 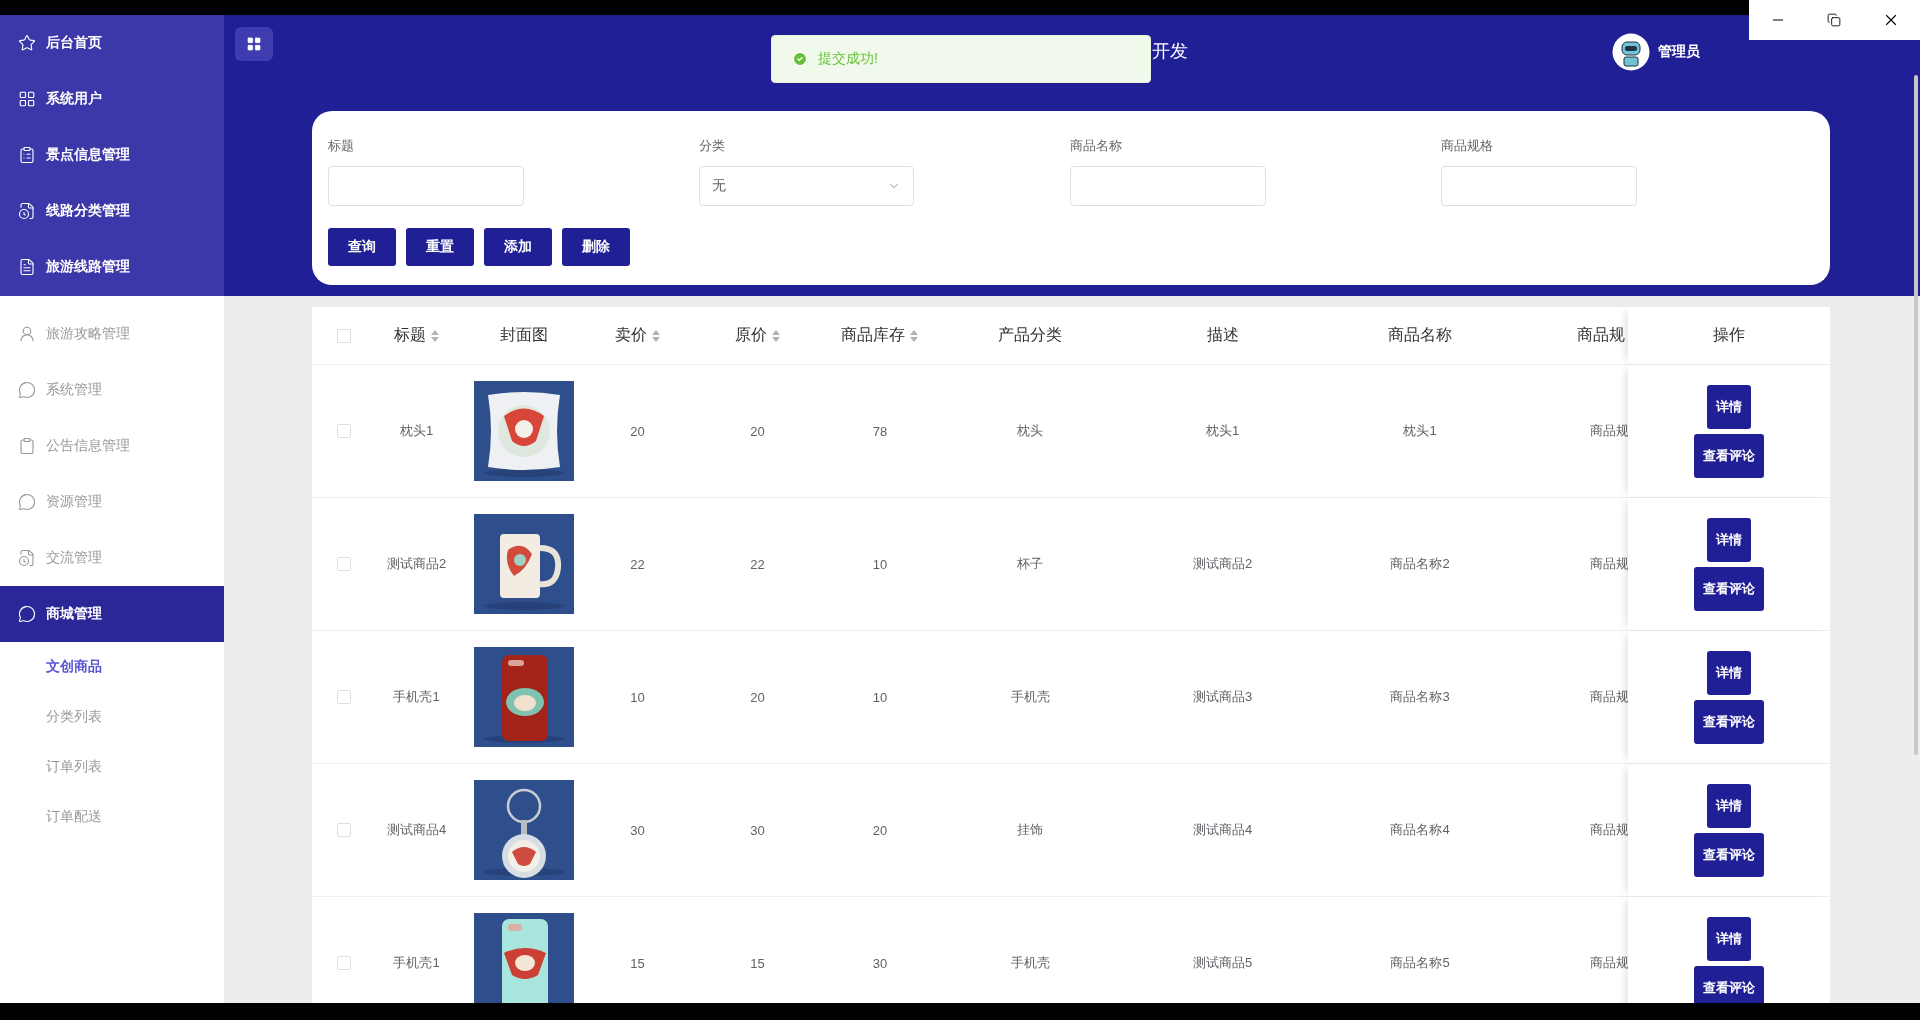 What do you see at coordinates (1170, 51) in the screenshot?
I see `page-title: 开发` at bounding box center [1170, 51].